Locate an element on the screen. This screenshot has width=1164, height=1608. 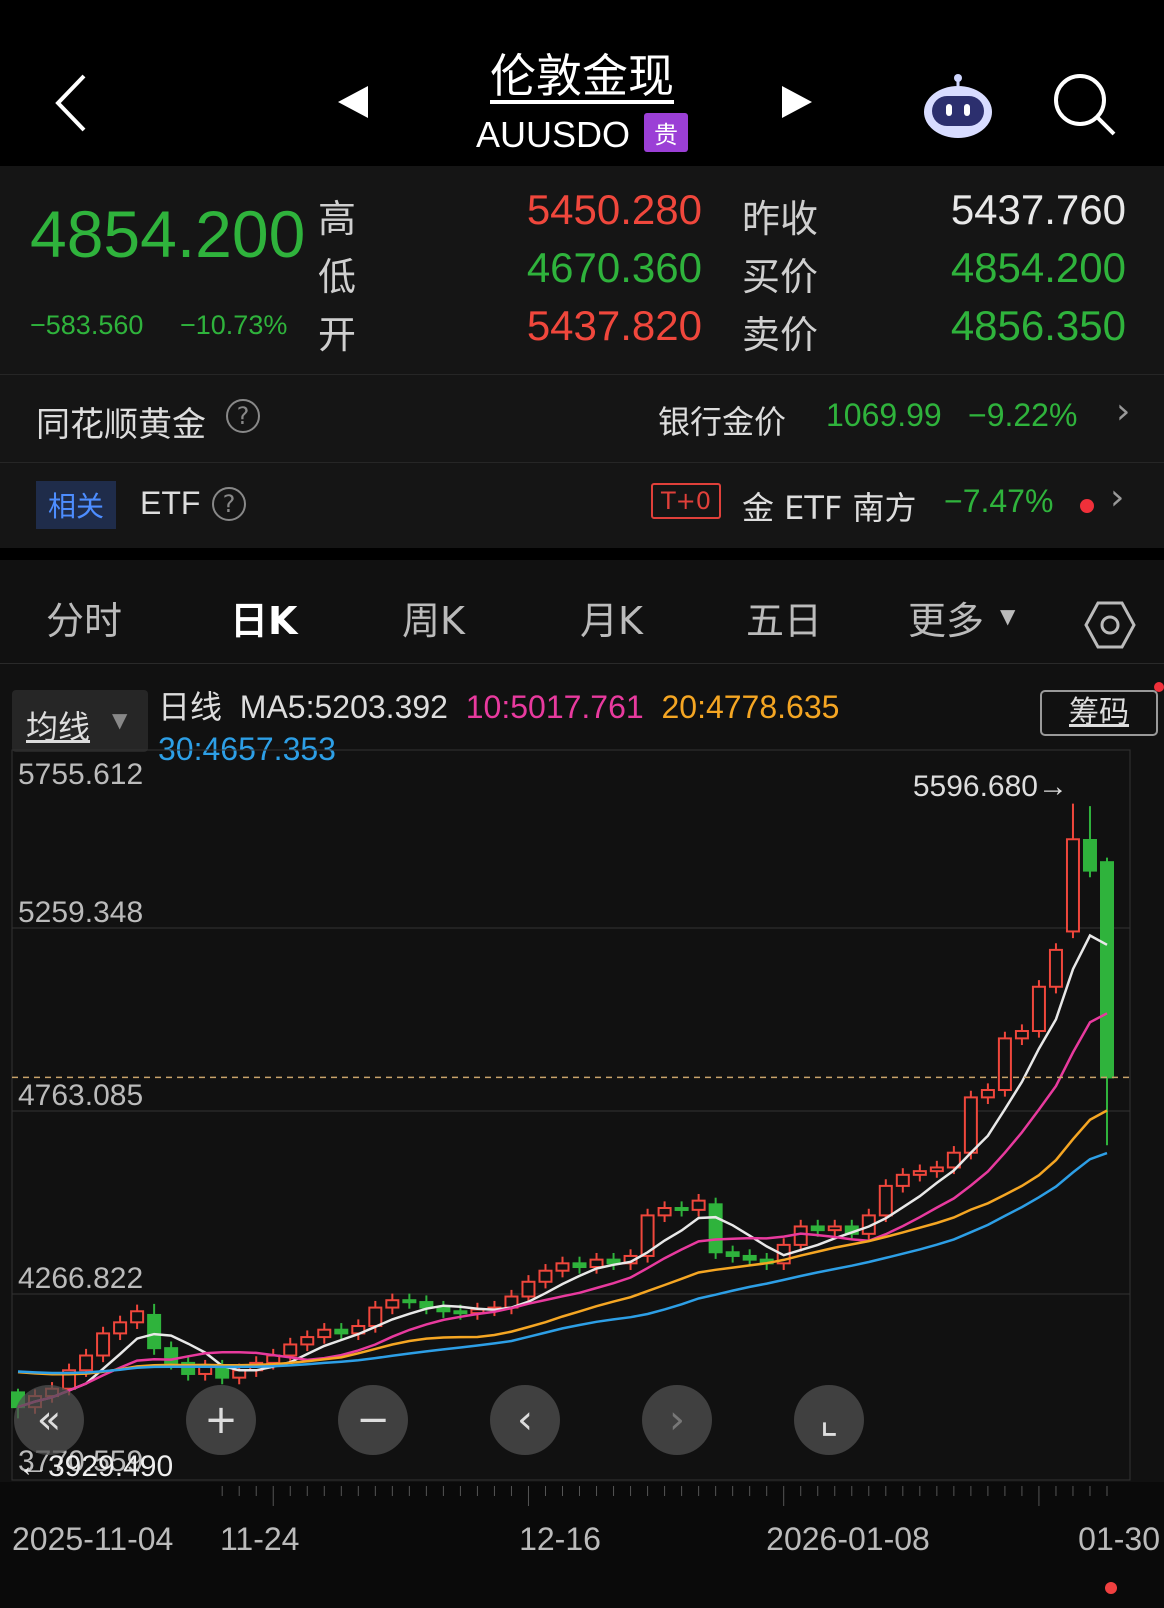
more-dropdown-icon: ▼ is located at coordinates (1008, 616).